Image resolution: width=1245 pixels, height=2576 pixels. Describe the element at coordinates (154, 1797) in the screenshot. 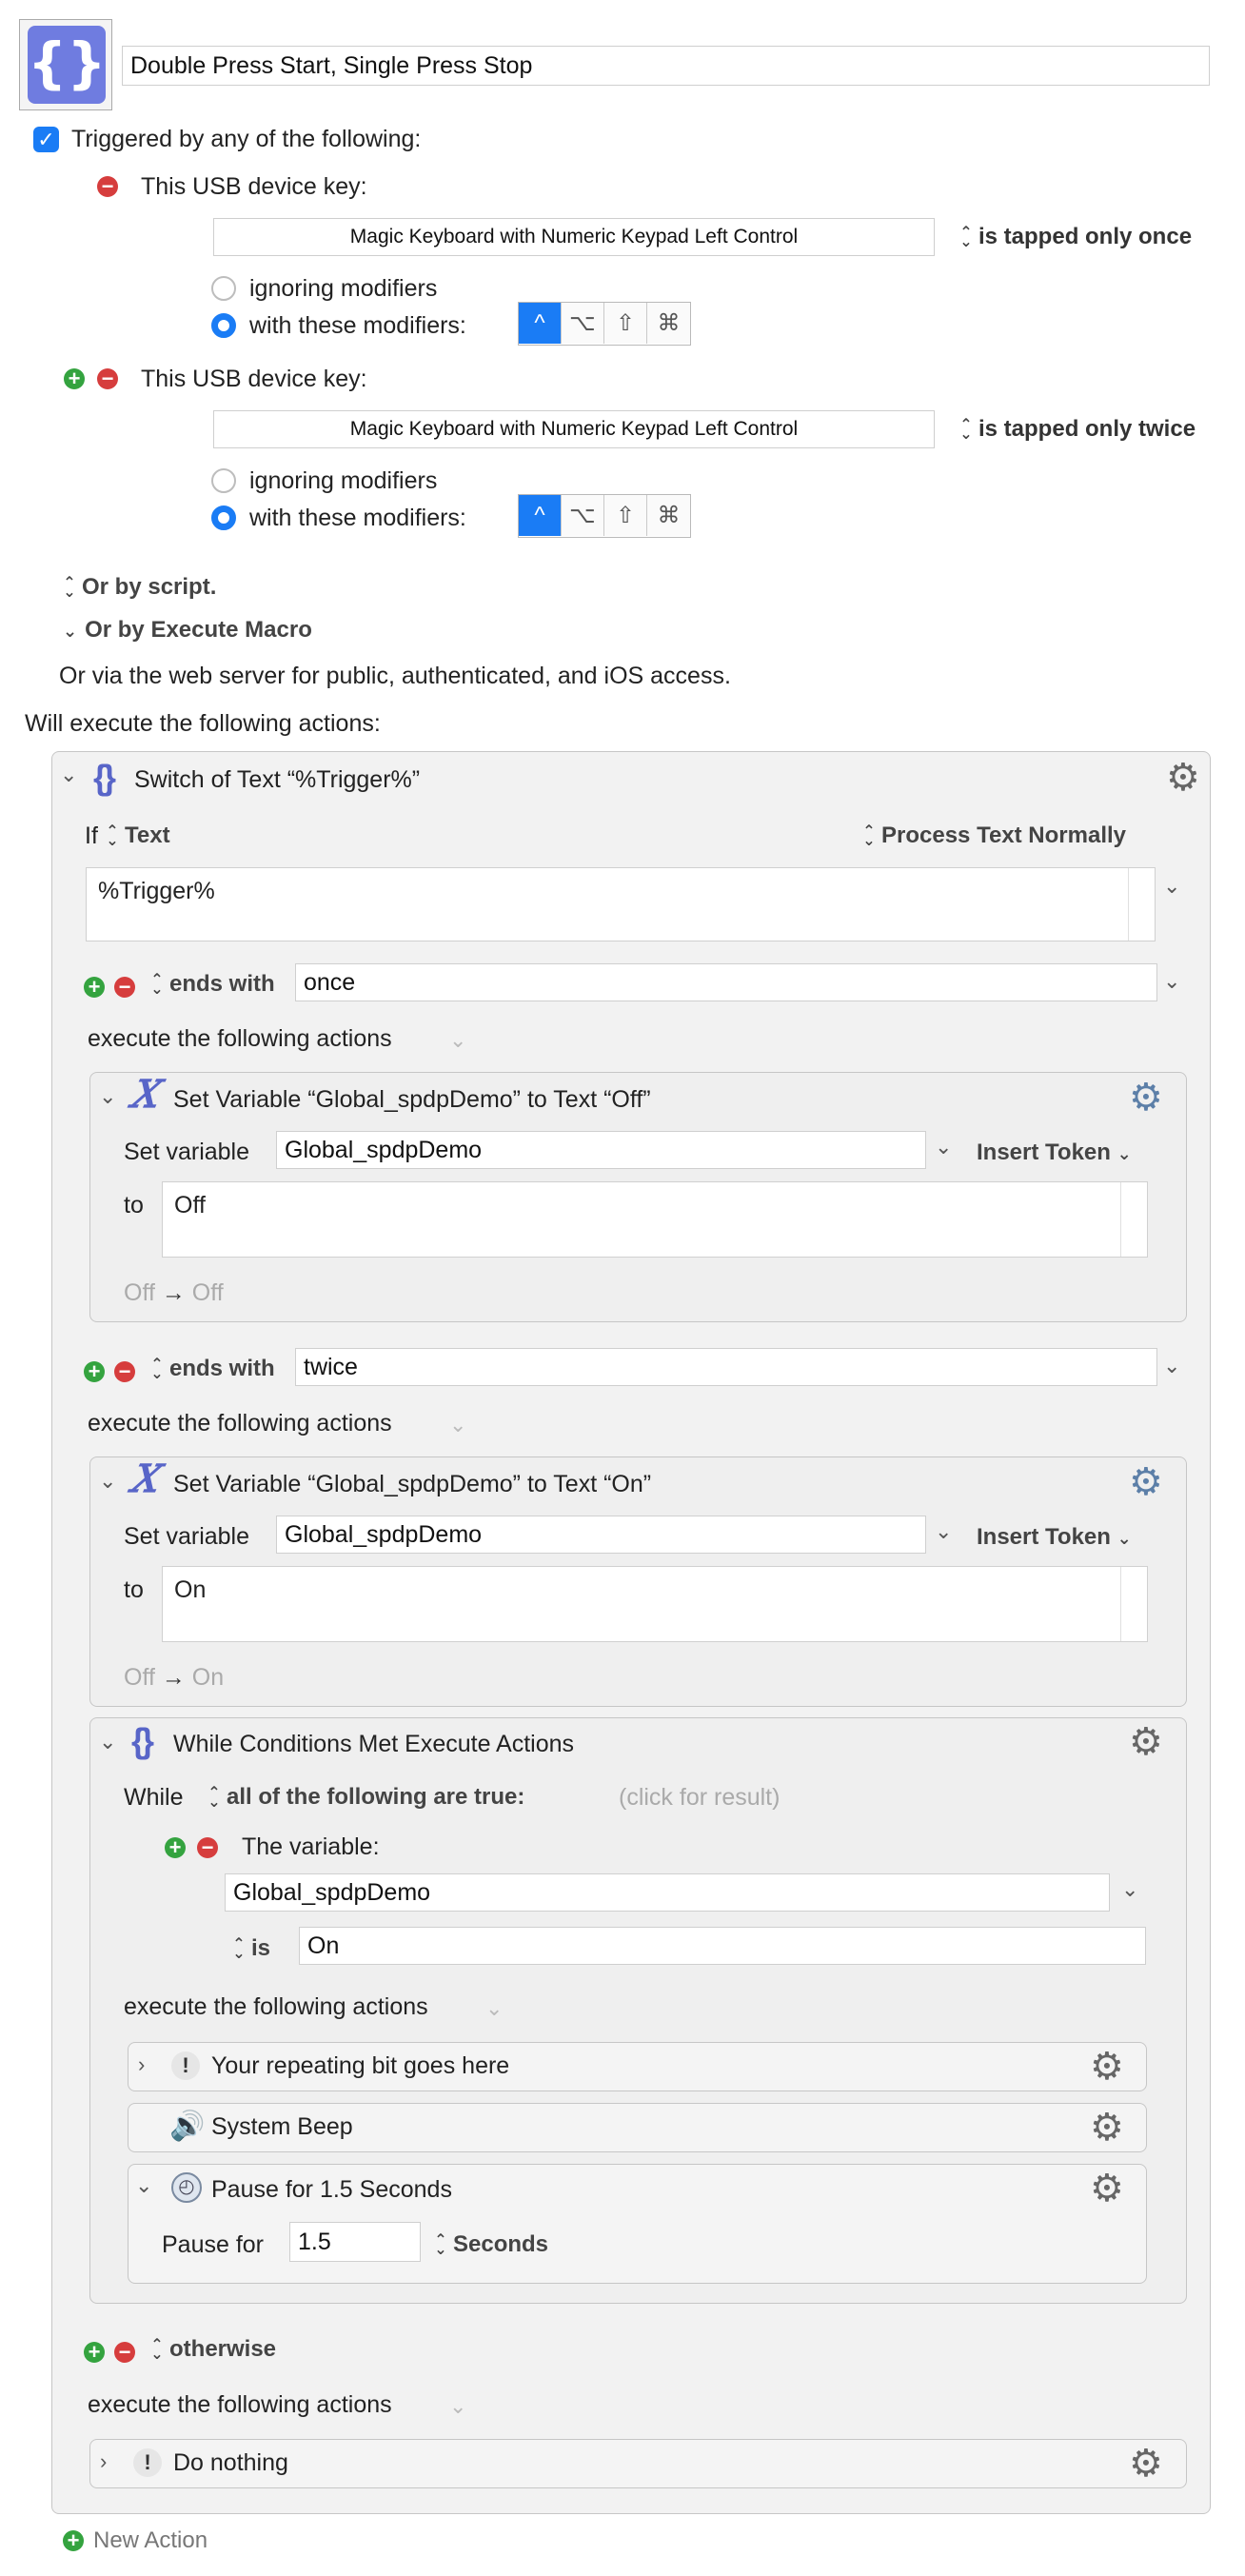

I see `while-label: While` at that location.